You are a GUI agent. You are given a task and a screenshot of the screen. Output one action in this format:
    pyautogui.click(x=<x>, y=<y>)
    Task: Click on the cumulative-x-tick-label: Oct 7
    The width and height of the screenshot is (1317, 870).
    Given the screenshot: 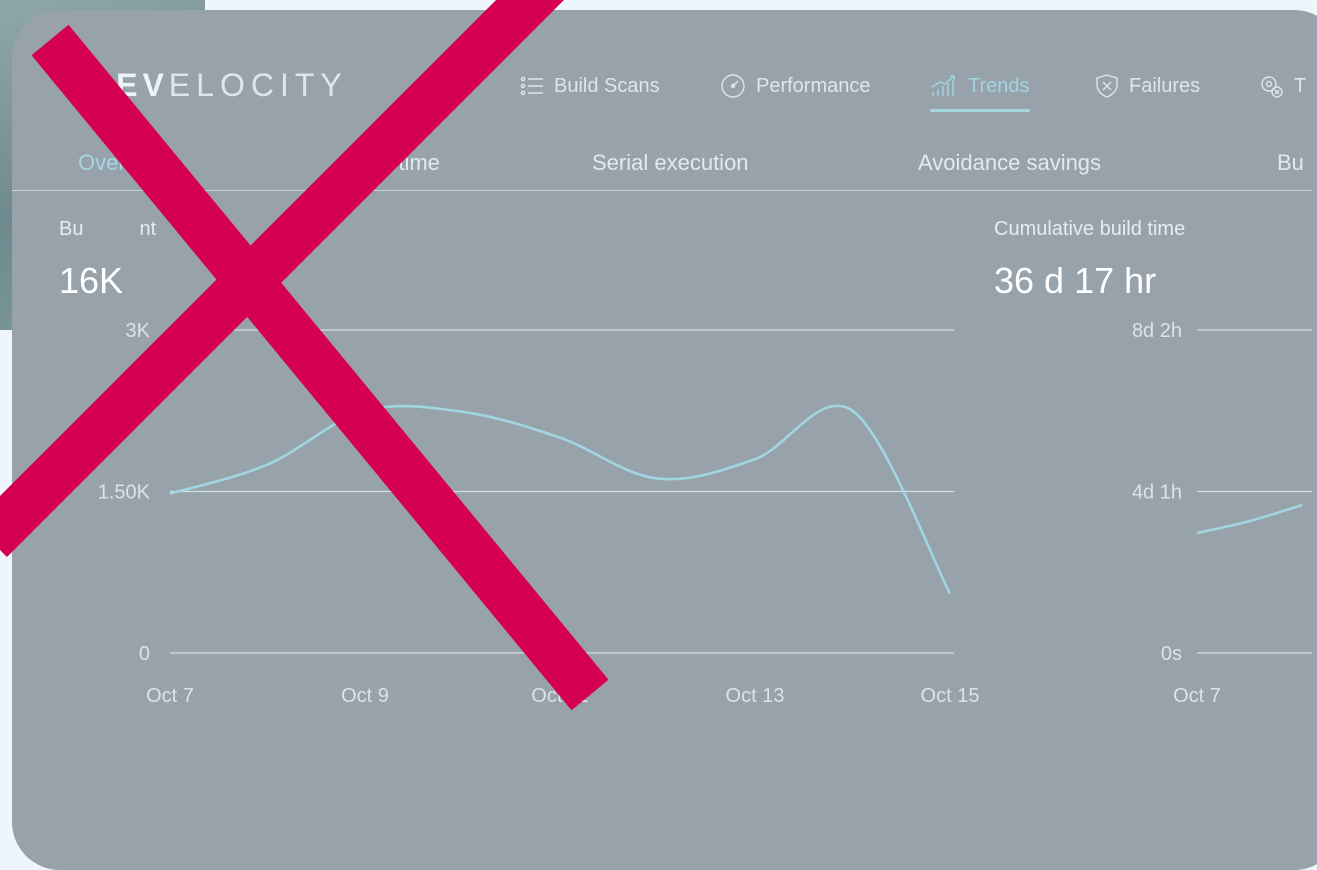 What is the action you would take?
    pyautogui.click(x=1197, y=696)
    